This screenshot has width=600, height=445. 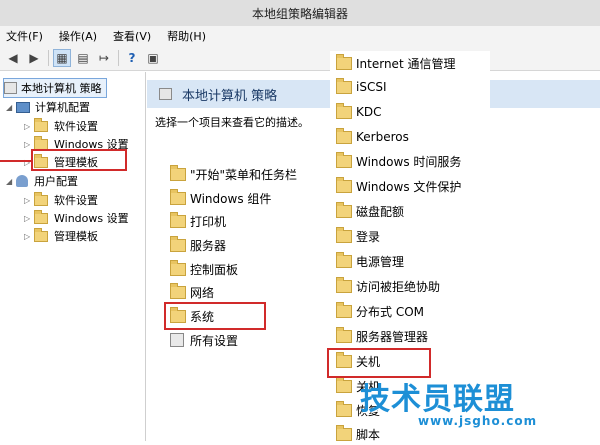 I want to click on list-item: 登录, so click(x=358, y=236).